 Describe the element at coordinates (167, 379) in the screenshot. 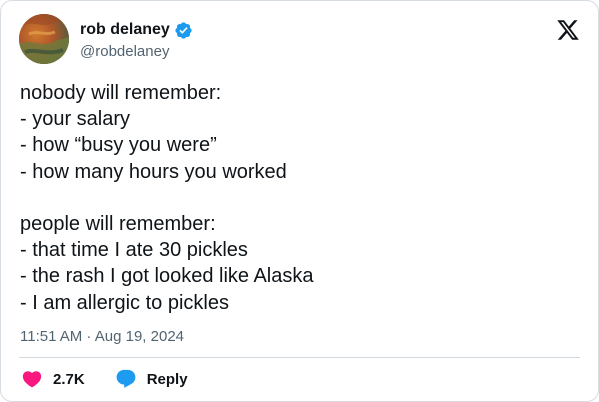

I see `reply-label: Reply` at that location.